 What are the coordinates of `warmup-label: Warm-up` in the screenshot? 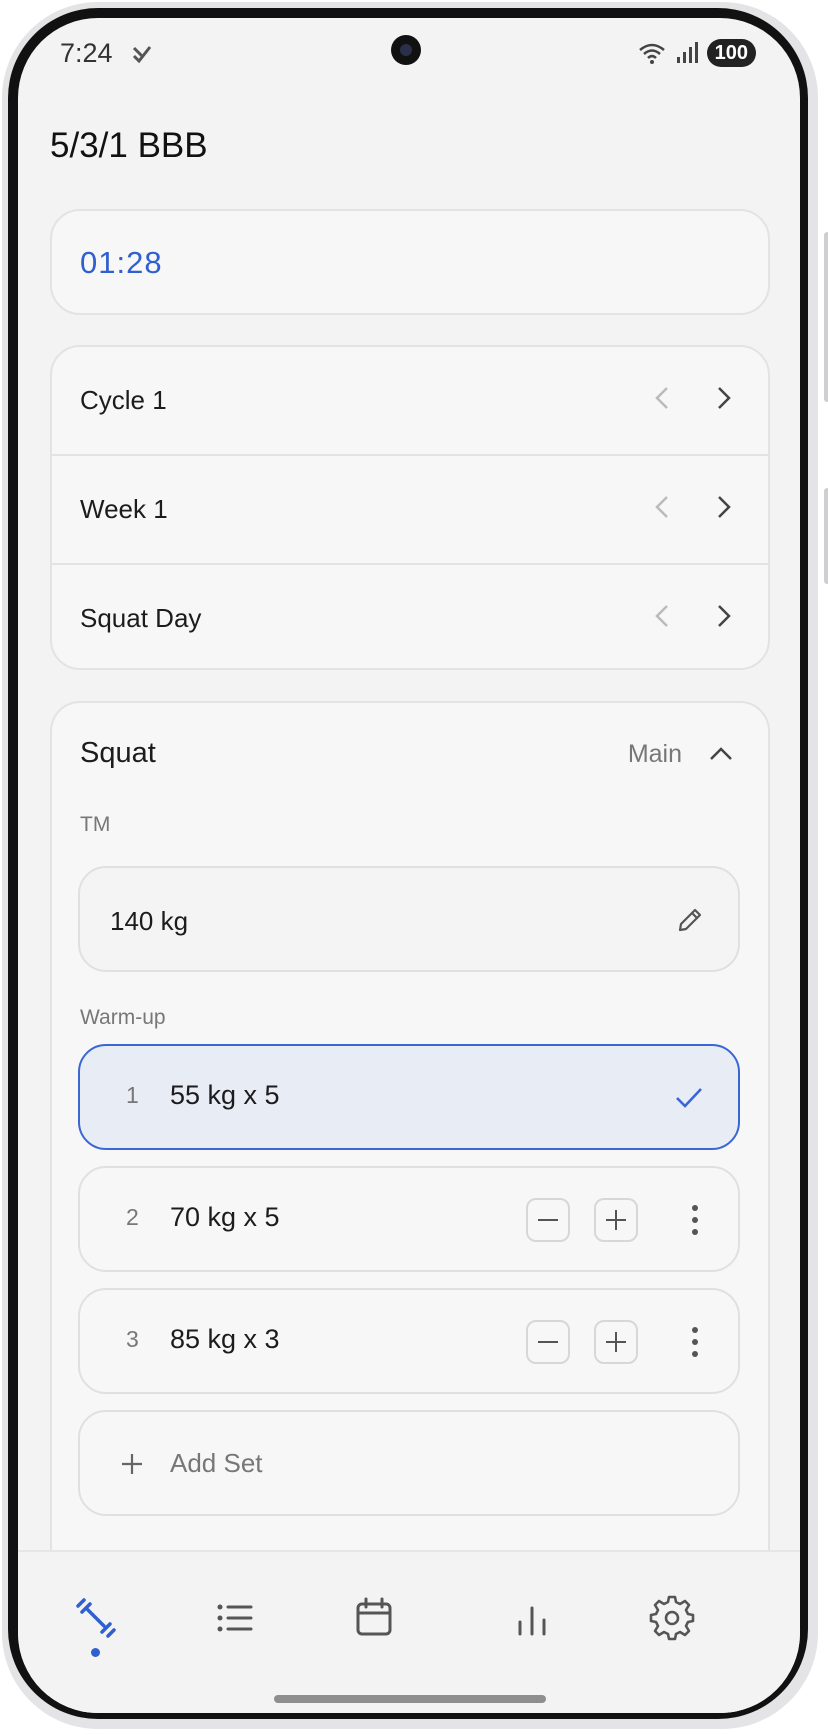 It's located at (123, 1017).